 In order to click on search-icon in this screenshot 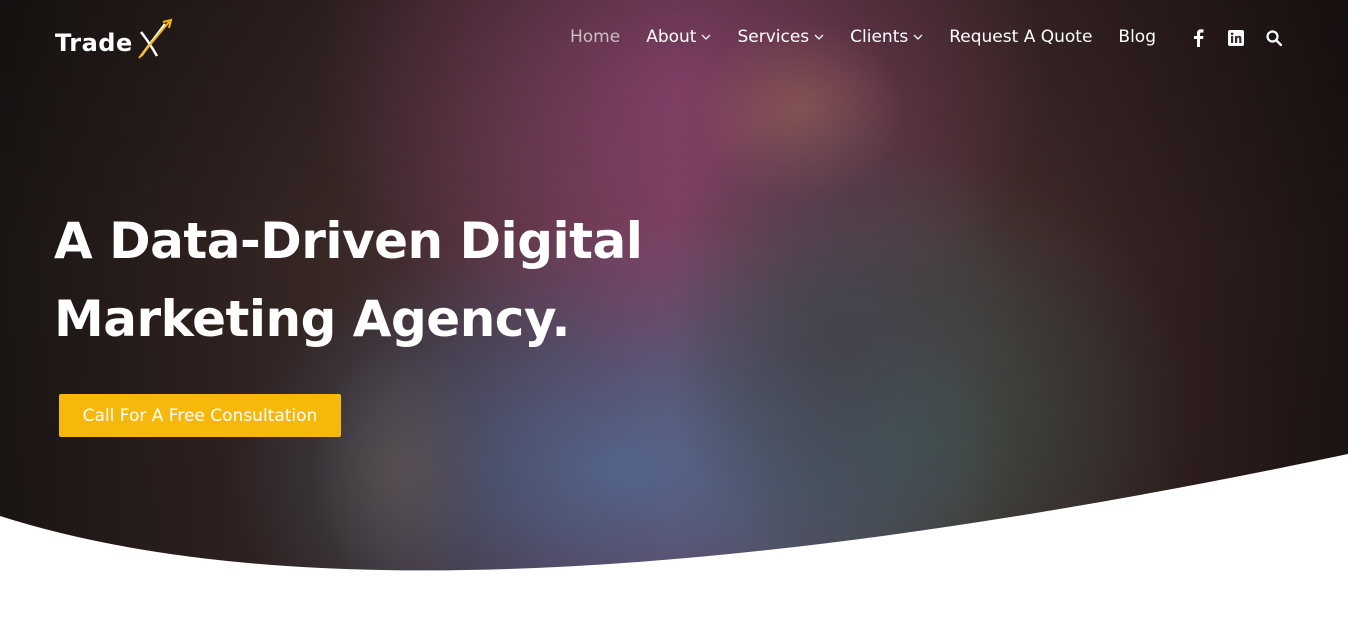, I will do `click(1274, 38)`.